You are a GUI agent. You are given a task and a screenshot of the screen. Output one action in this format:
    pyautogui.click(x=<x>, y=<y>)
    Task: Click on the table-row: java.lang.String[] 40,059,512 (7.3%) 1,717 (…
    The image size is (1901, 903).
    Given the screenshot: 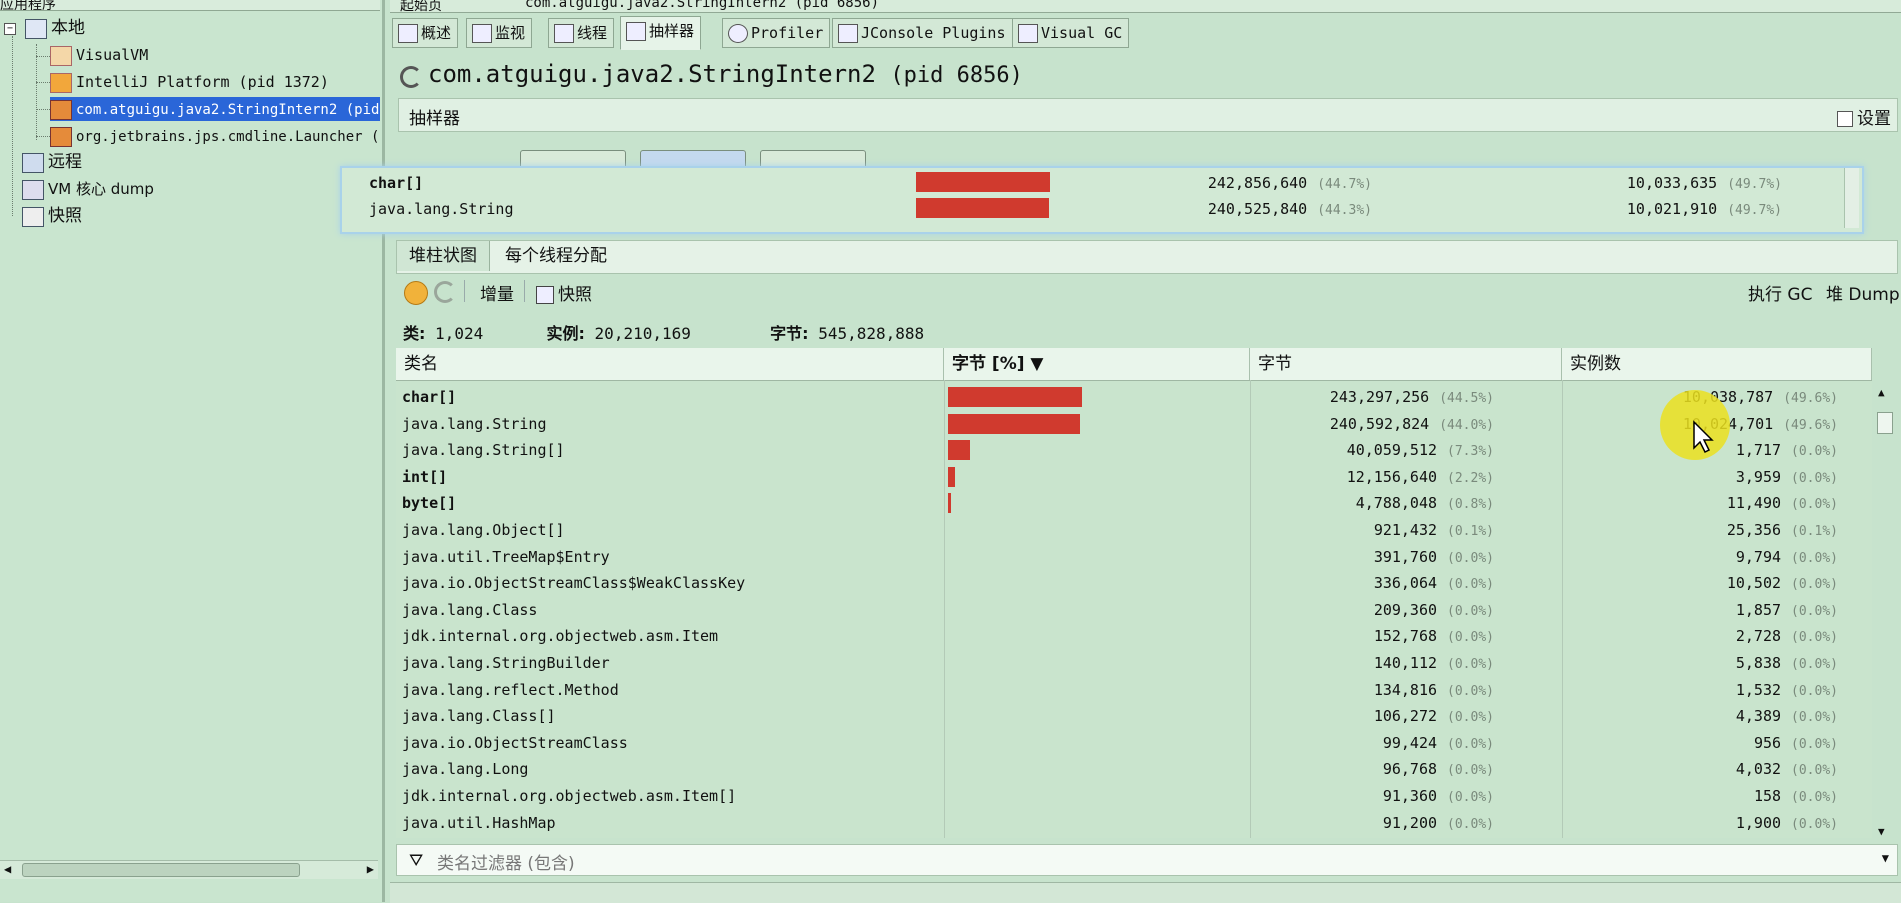 What is the action you would take?
    pyautogui.click(x=1134, y=450)
    